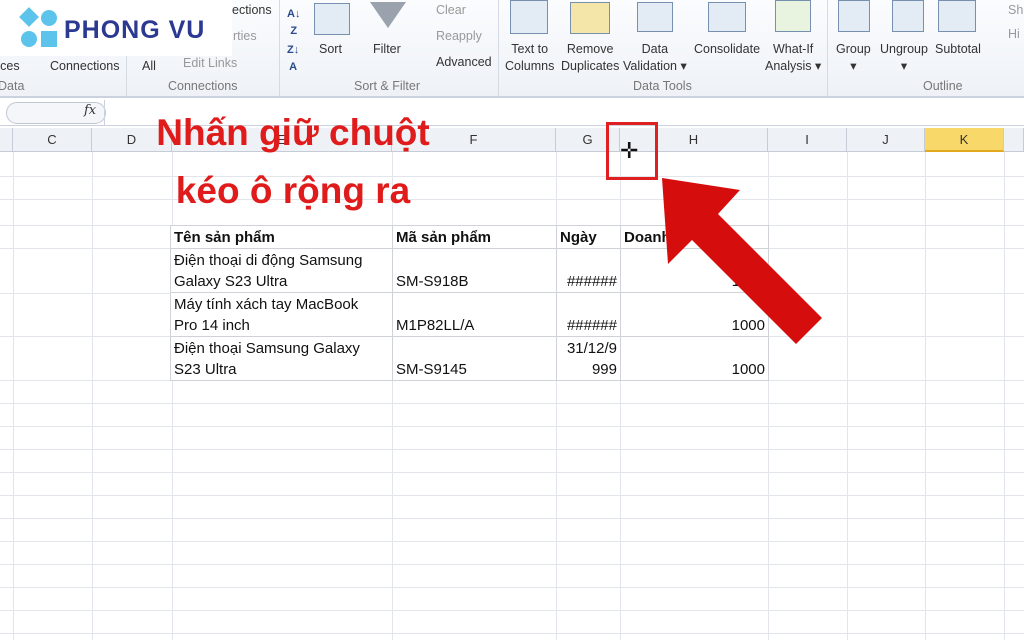 This screenshot has height=640, width=1024. I want to click on group-icon, so click(854, 16).